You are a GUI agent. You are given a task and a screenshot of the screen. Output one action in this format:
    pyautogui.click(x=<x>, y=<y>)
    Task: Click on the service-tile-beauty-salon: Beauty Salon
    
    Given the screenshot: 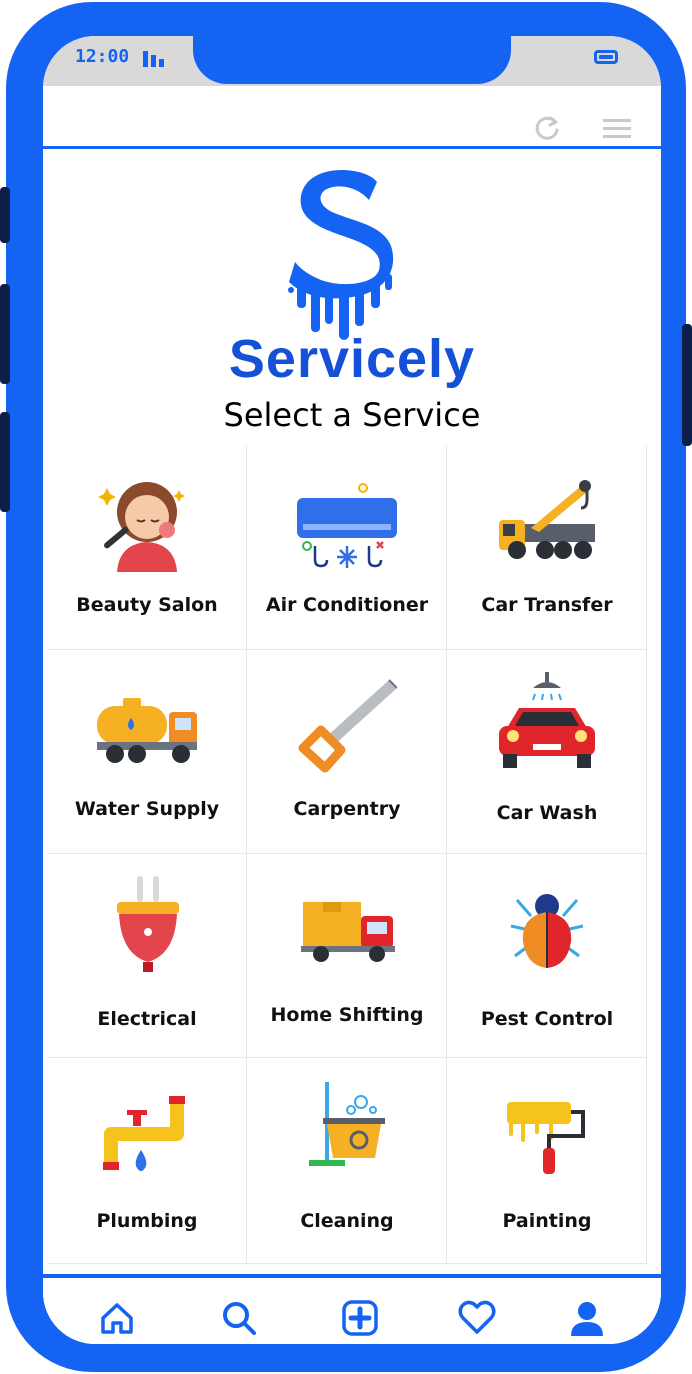 What is the action you would take?
    pyautogui.click(x=147, y=548)
    